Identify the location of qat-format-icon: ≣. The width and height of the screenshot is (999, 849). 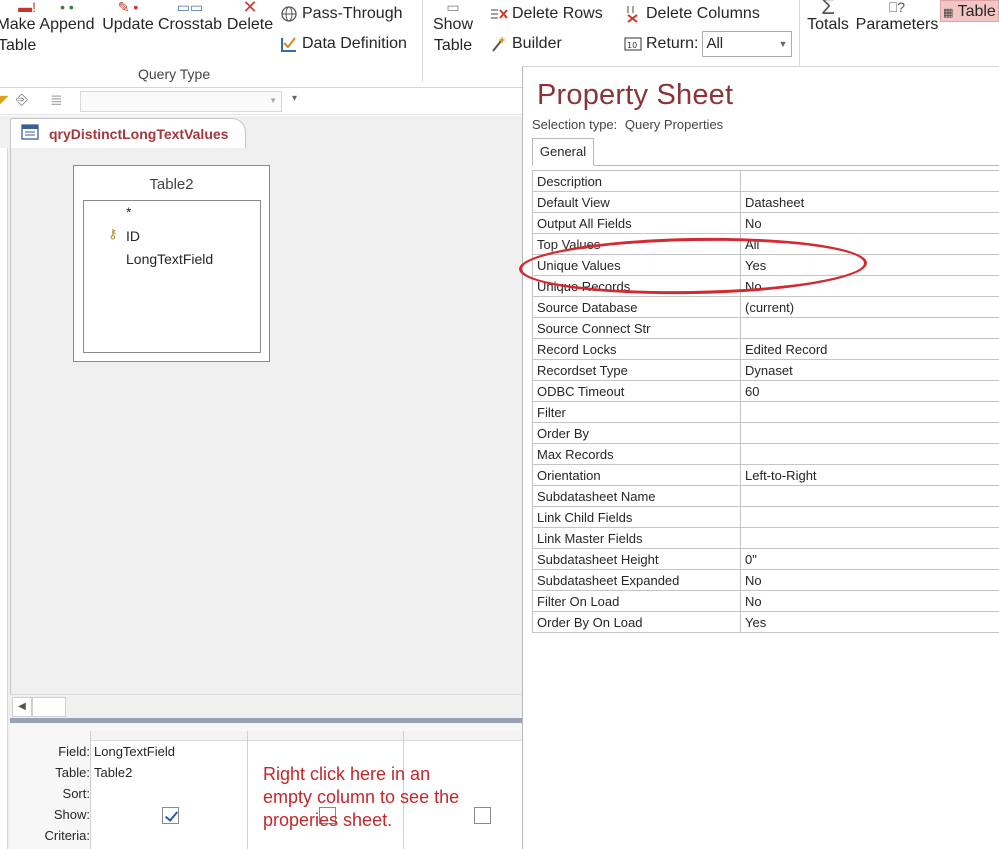
(56, 100).